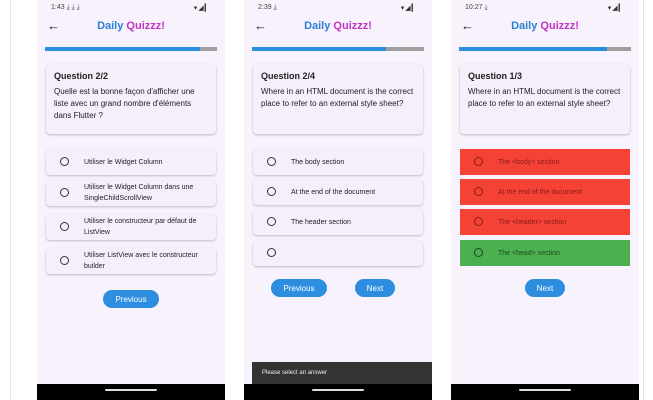 The width and height of the screenshot is (653, 400). What do you see at coordinates (532, 222) in the screenshot?
I see `option-label: The <header> section` at bounding box center [532, 222].